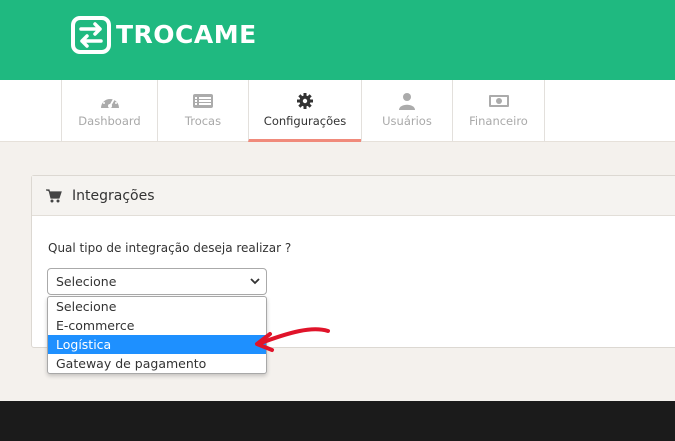 The image size is (675, 441). What do you see at coordinates (109, 111) in the screenshot?
I see `tab-dashboard: Dashboard` at bounding box center [109, 111].